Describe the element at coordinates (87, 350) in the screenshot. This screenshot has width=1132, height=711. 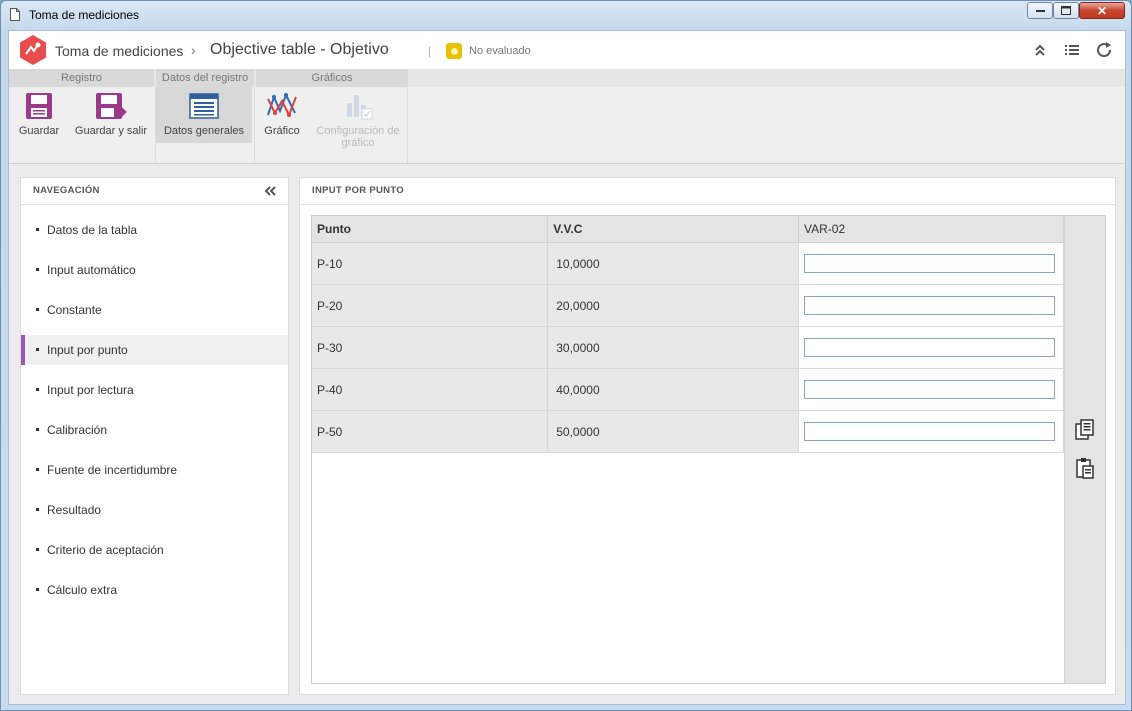
I see `nav-item-label: Input por punto` at that location.